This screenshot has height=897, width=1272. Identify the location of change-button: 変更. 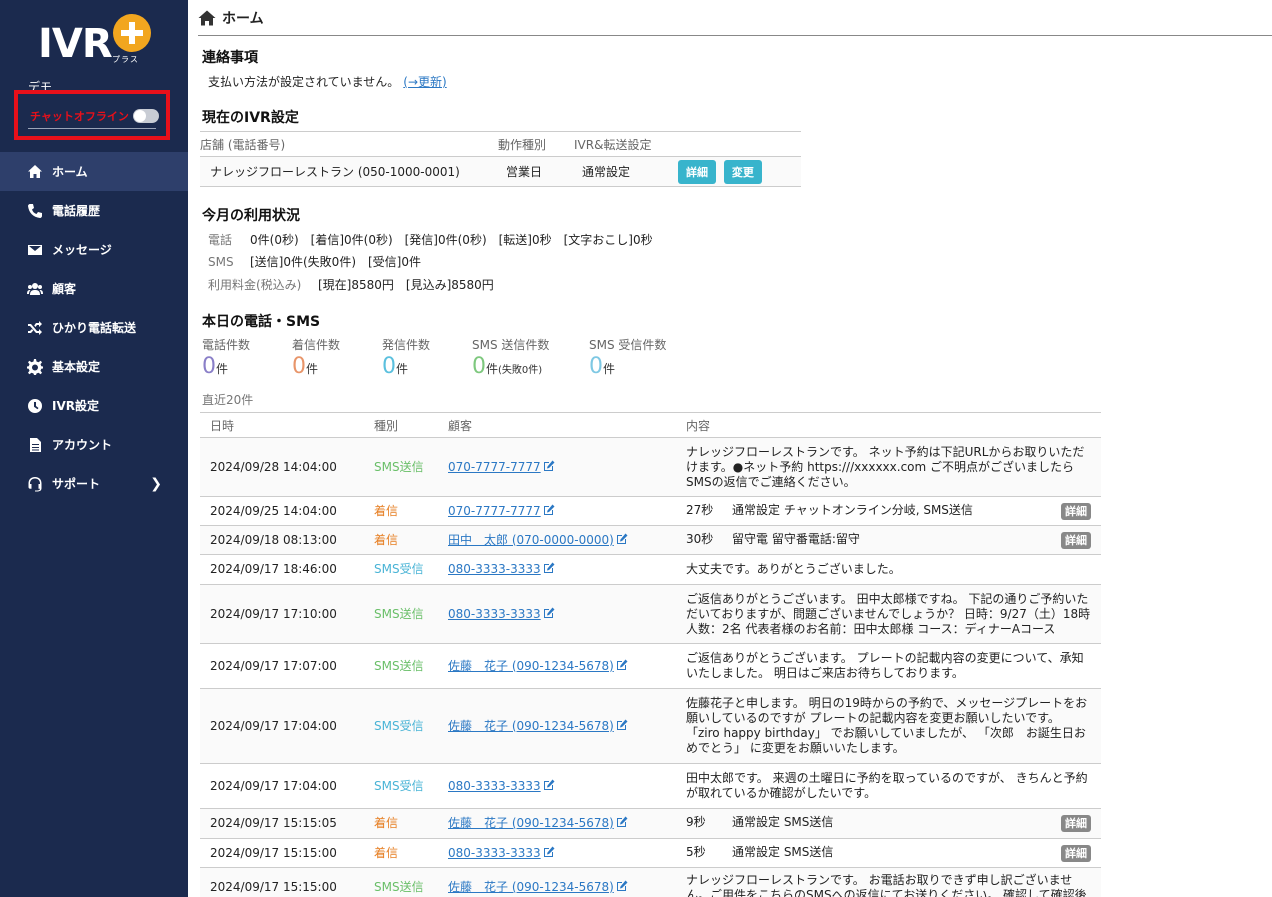
(742, 171).